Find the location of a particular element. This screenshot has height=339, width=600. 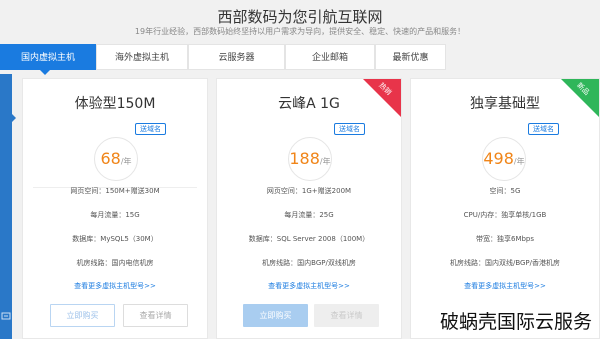

product-tabs: 国内虚拟主机 海外虚拟主机 云服务器 企业邮箱 最新优惠 is located at coordinates (300, 57).